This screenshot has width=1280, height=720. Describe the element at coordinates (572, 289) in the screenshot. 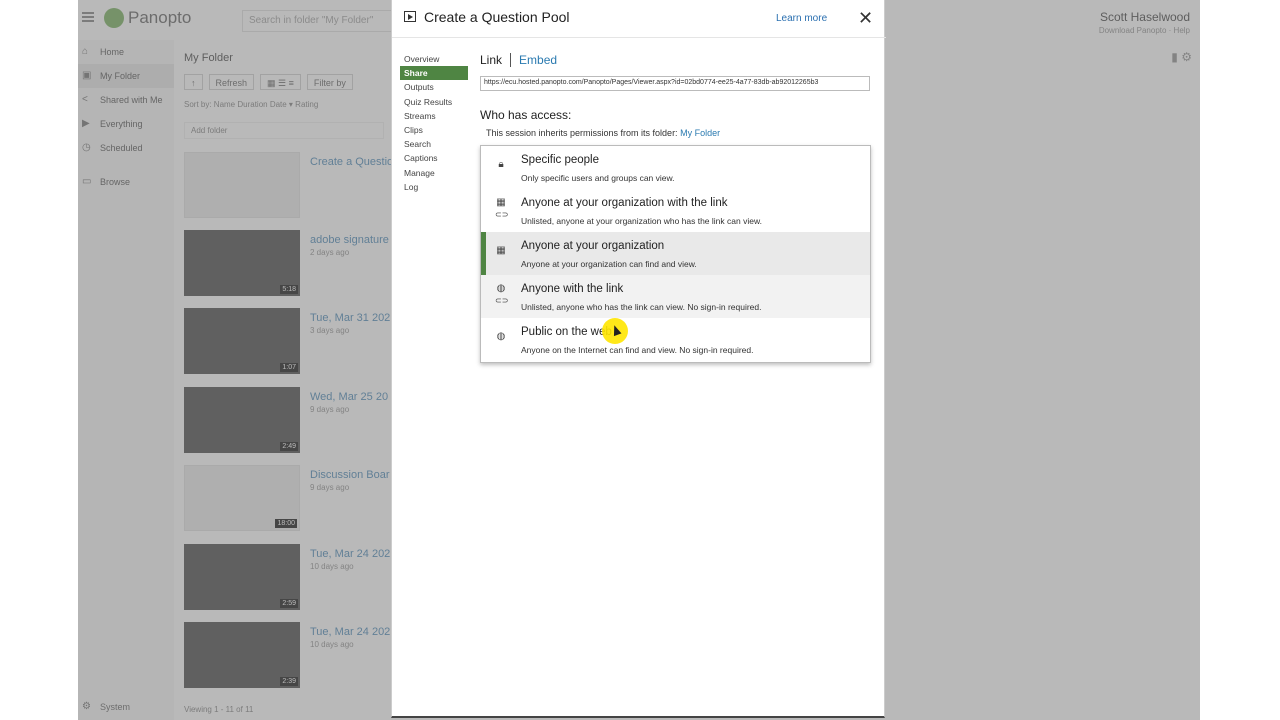

I see `option-title: Anyone with the link` at that location.